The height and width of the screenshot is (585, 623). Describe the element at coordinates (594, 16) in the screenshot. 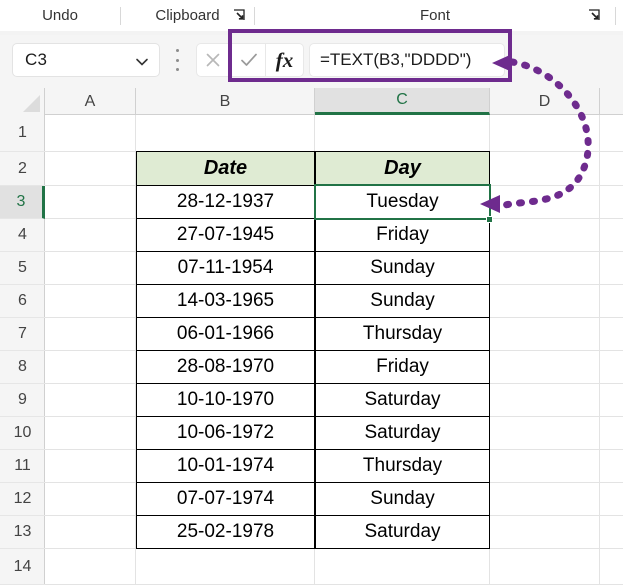

I see `dialog-launcher-icon-font` at that location.